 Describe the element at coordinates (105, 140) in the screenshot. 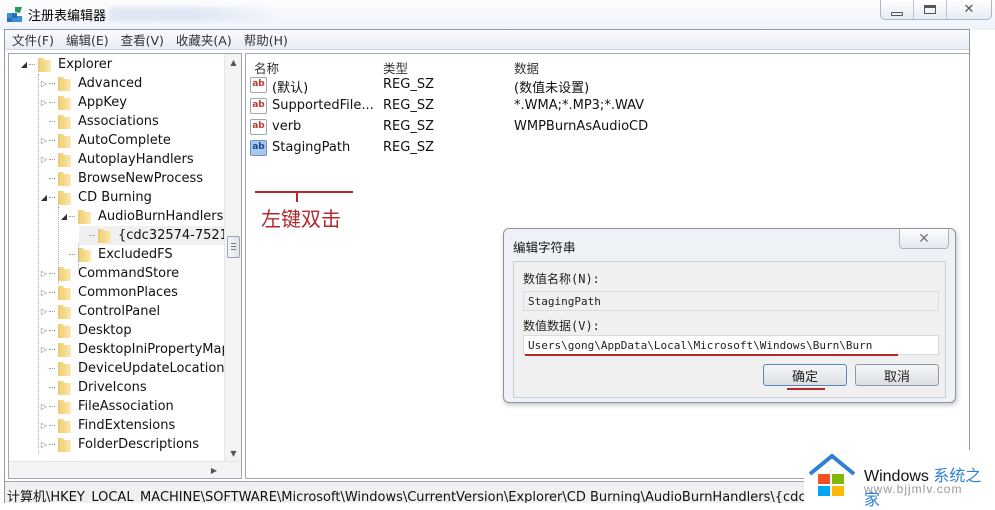

I see `tree-item: ▷ AutoComplete` at that location.